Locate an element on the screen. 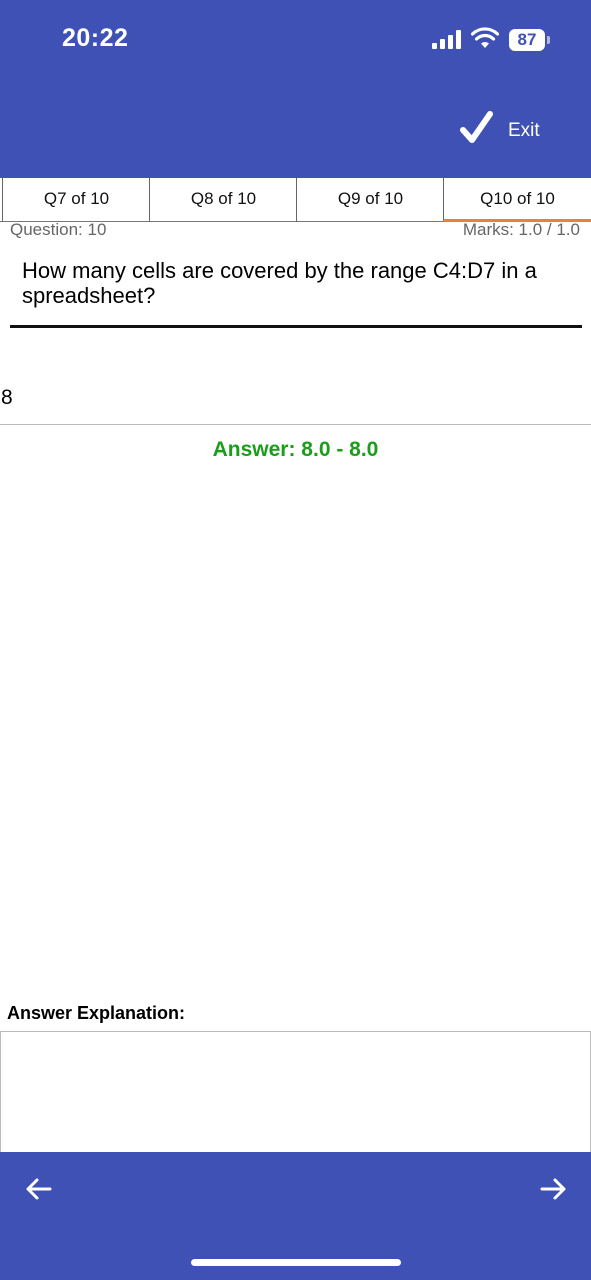 This screenshot has height=1280, width=591. exit-label: Exit is located at coordinates (524, 130).